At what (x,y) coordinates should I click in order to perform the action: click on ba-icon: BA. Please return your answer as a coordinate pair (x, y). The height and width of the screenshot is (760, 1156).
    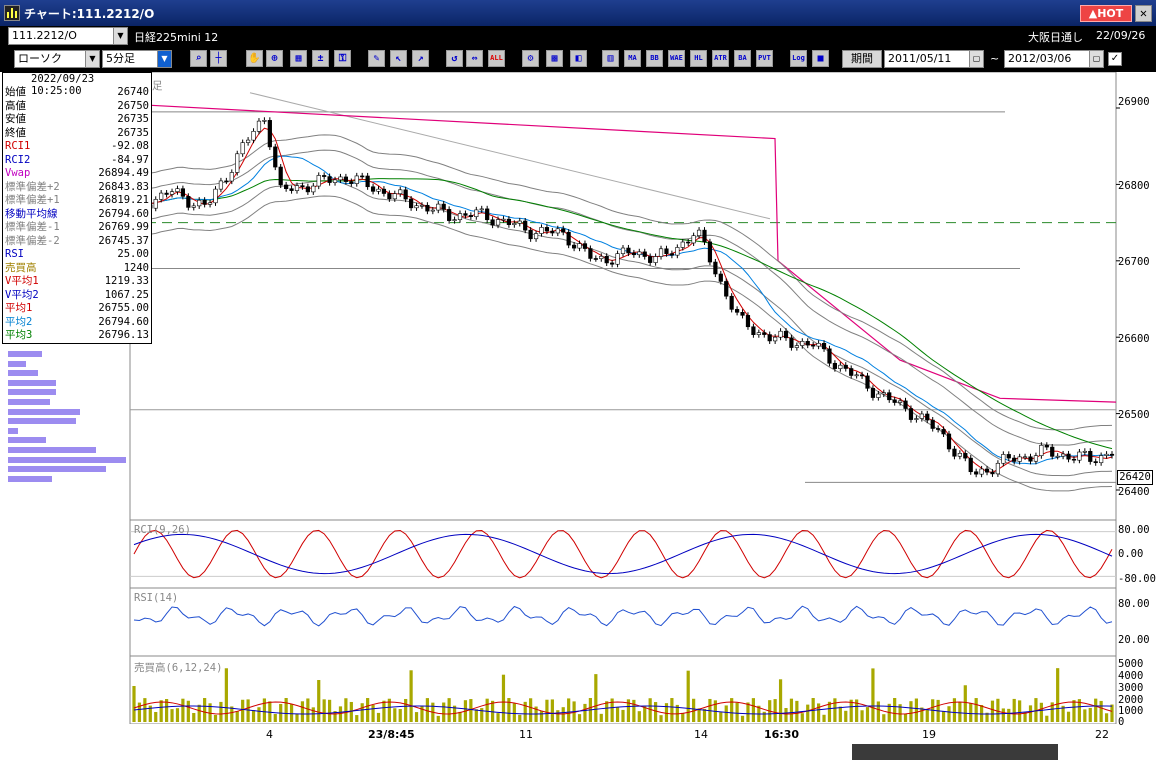
    Looking at the image, I should click on (742, 58).